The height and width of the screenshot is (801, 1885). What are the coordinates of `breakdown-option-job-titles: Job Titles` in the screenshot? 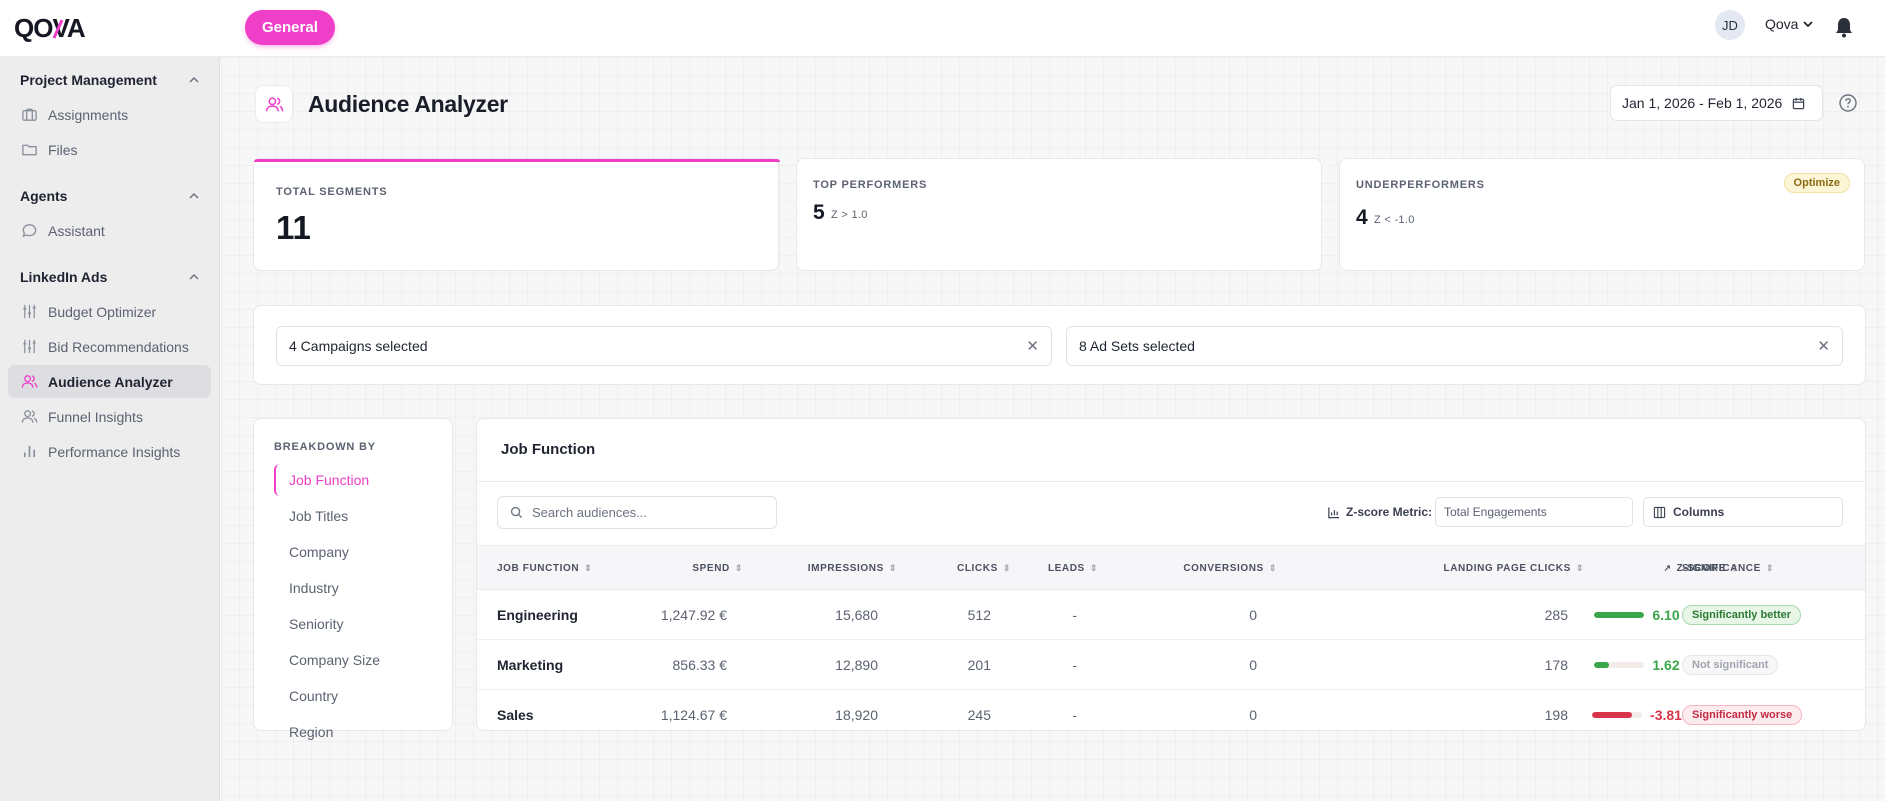 It's located at (359, 516).